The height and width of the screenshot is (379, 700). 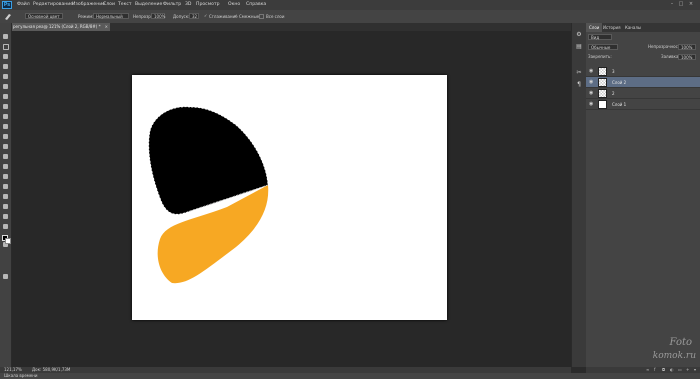 I want to click on layer-name: 2, so click(x=613, y=93).